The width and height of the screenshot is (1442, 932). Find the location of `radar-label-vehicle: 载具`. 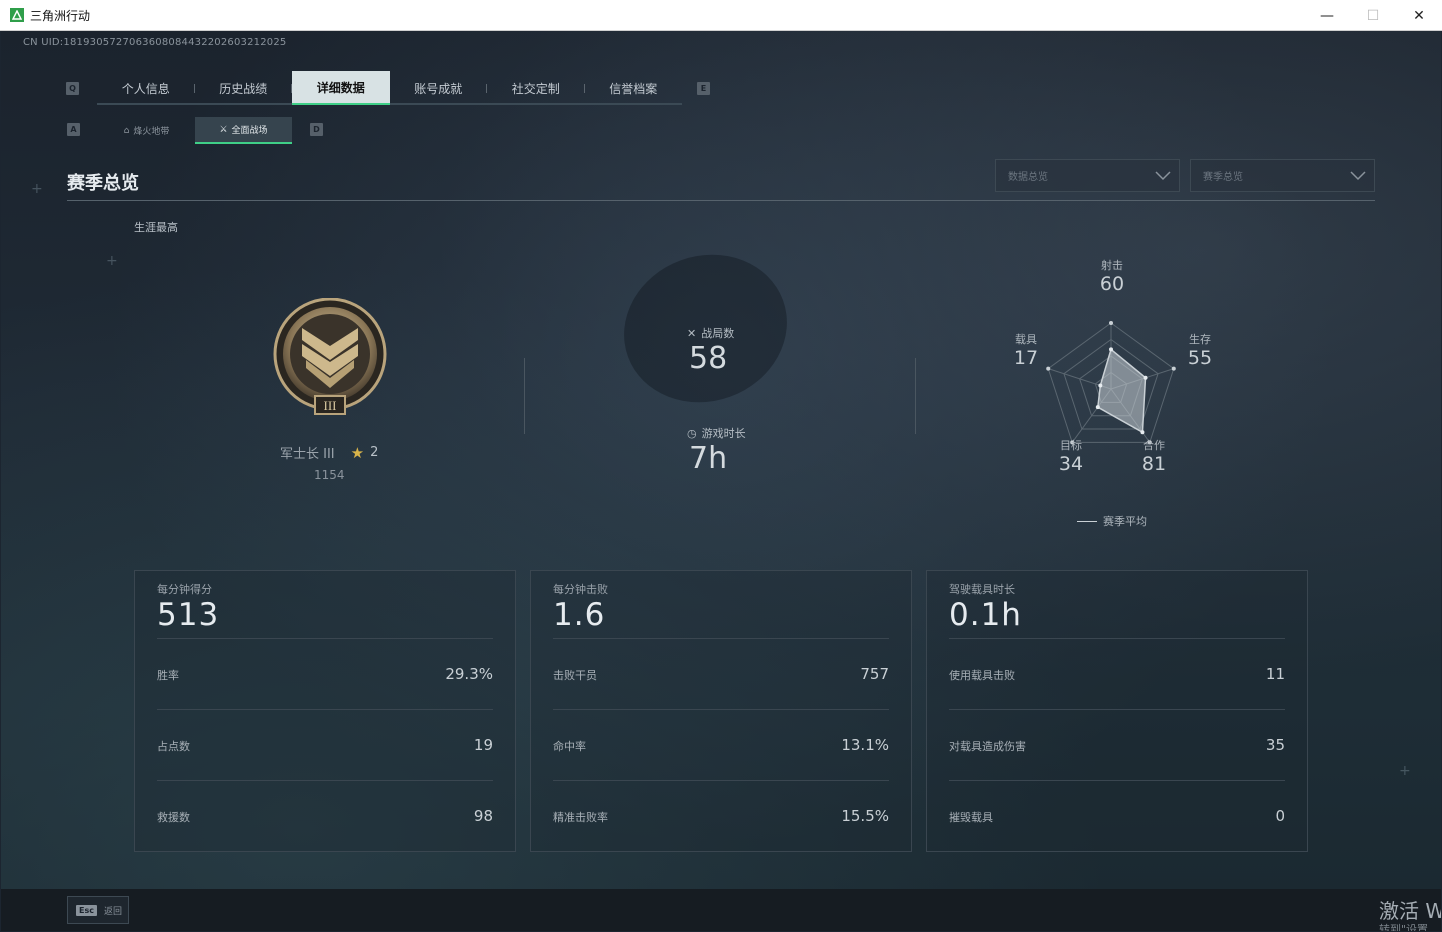

radar-label-vehicle: 载具 is located at coordinates (1026, 339).